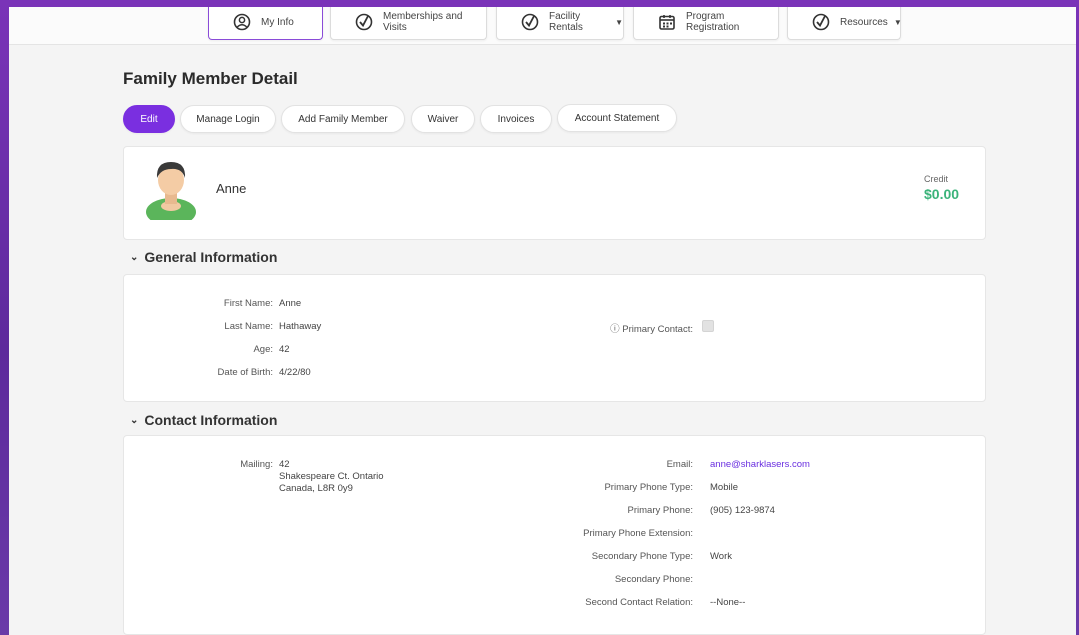  Describe the element at coordinates (284, 349) in the screenshot. I see `age-value: 42` at that location.